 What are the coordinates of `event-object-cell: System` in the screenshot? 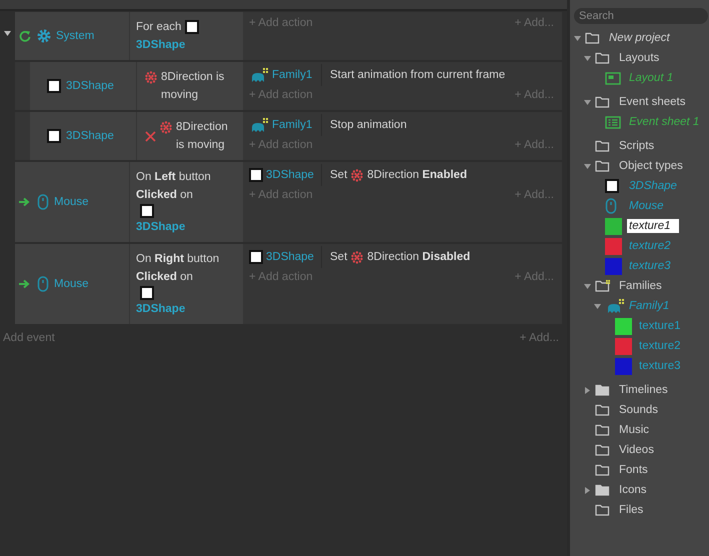 It's located at (72, 36).